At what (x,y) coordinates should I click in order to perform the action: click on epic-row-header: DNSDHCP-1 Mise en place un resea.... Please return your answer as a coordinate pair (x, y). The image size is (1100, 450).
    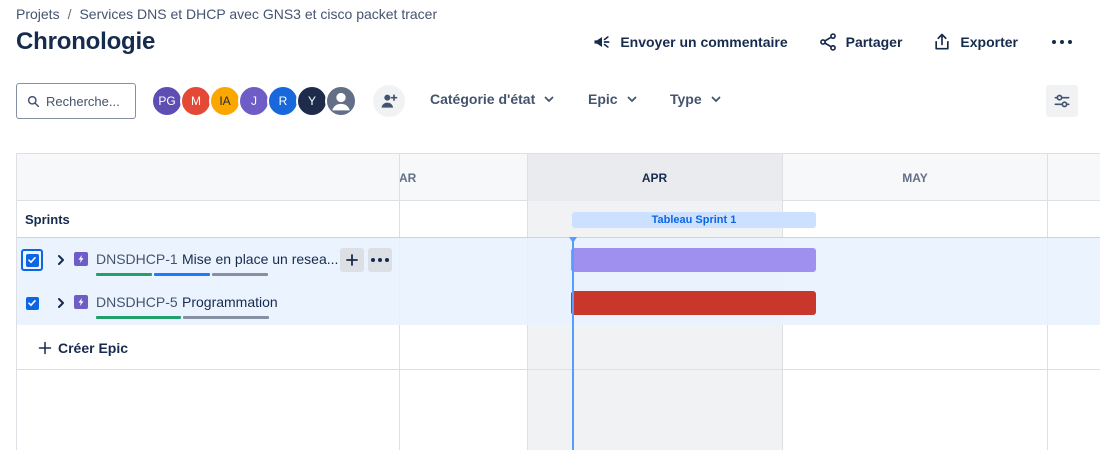
    Looking at the image, I should click on (208, 260).